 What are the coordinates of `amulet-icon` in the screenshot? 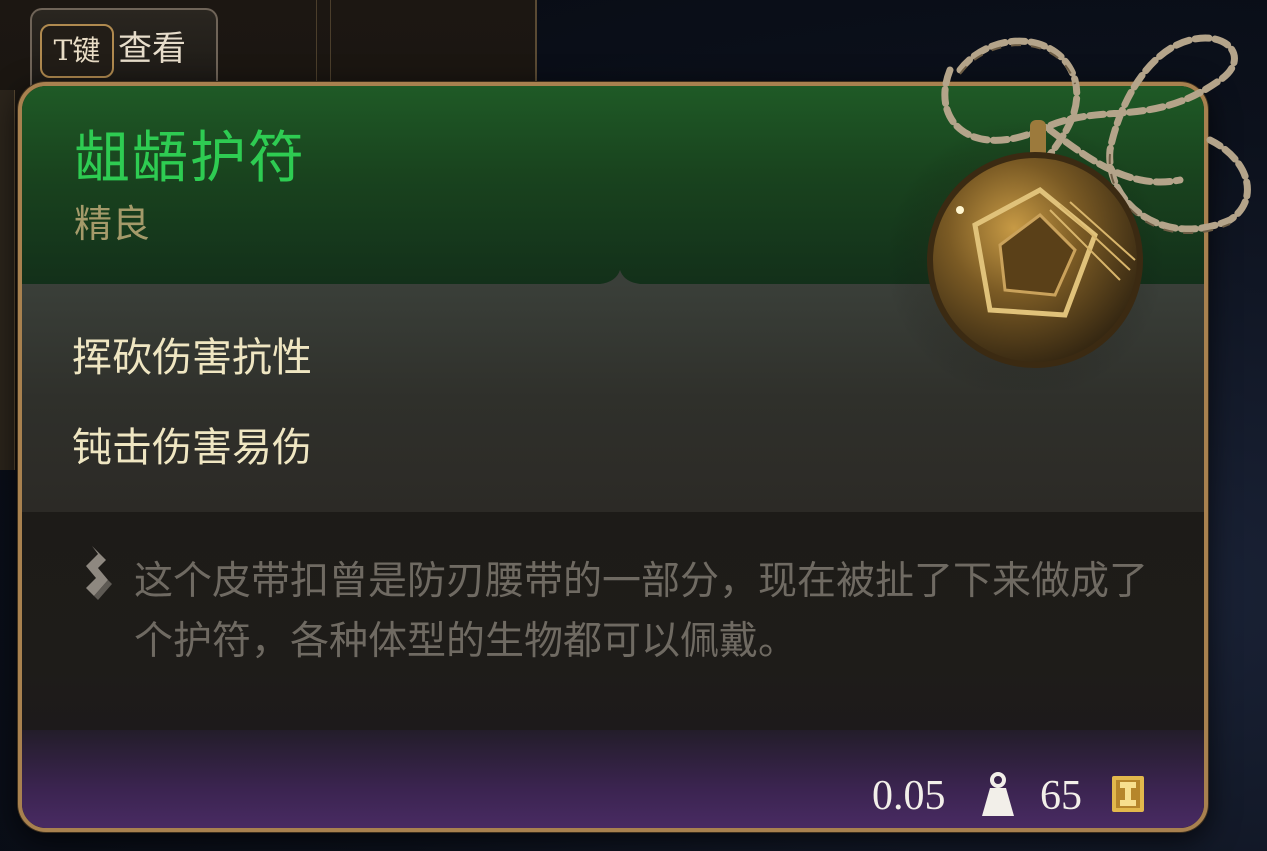 It's located at (1070, 212).